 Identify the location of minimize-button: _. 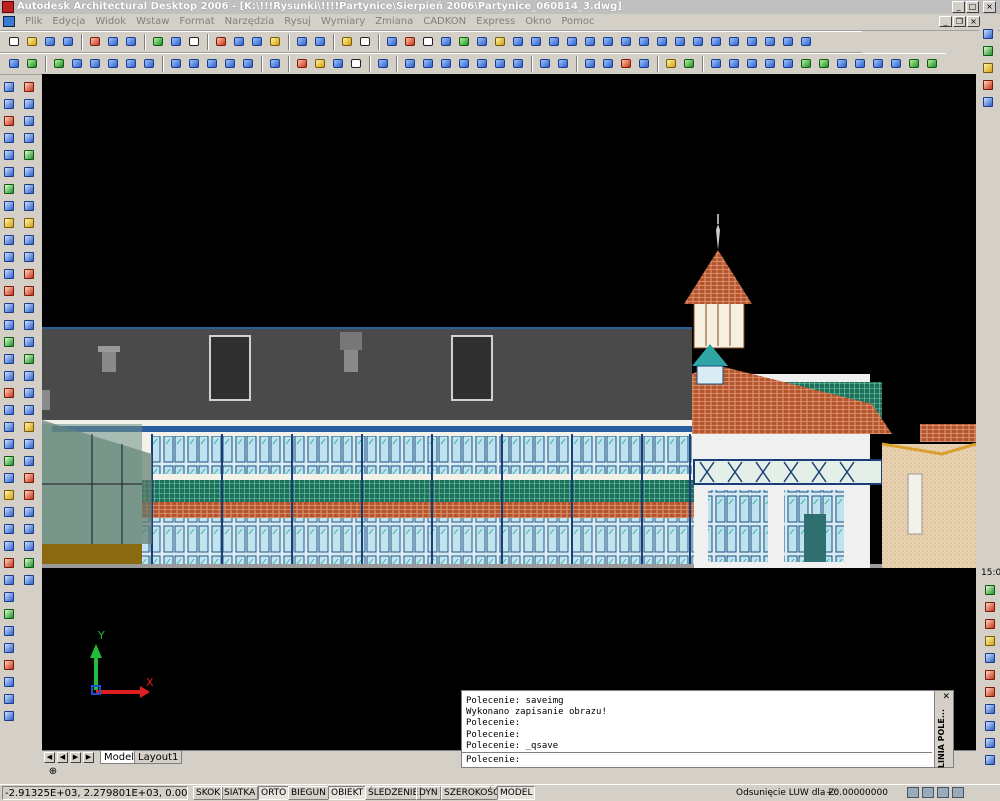
(958, 7).